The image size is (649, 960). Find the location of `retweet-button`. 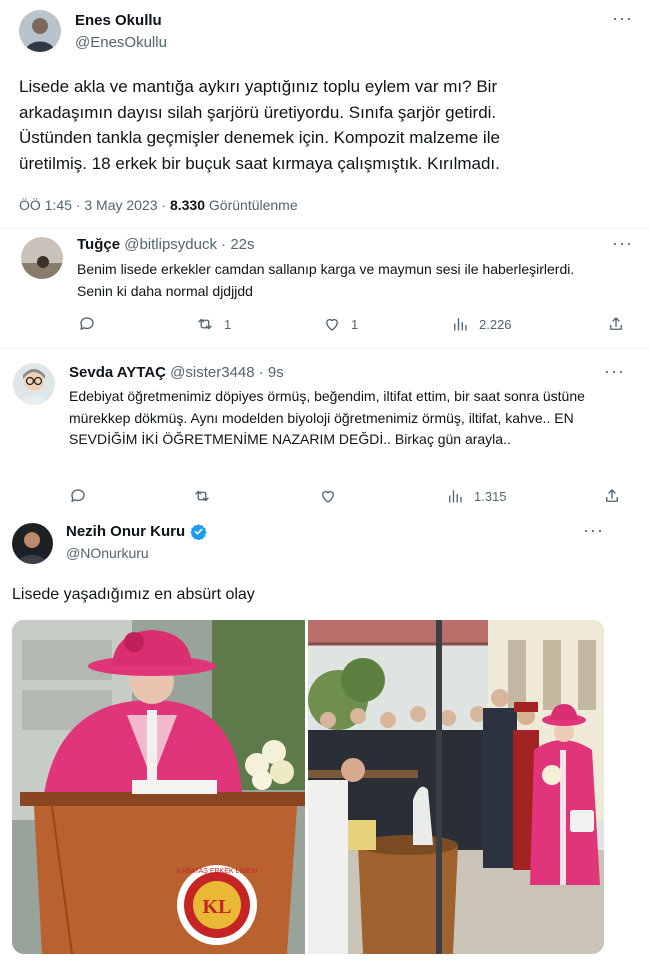

retweet-button is located at coordinates (207, 496).